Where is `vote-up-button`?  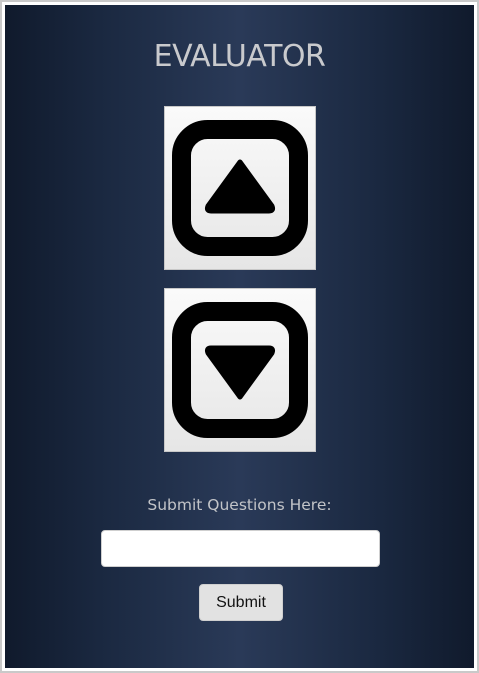
vote-up-button is located at coordinates (240, 188).